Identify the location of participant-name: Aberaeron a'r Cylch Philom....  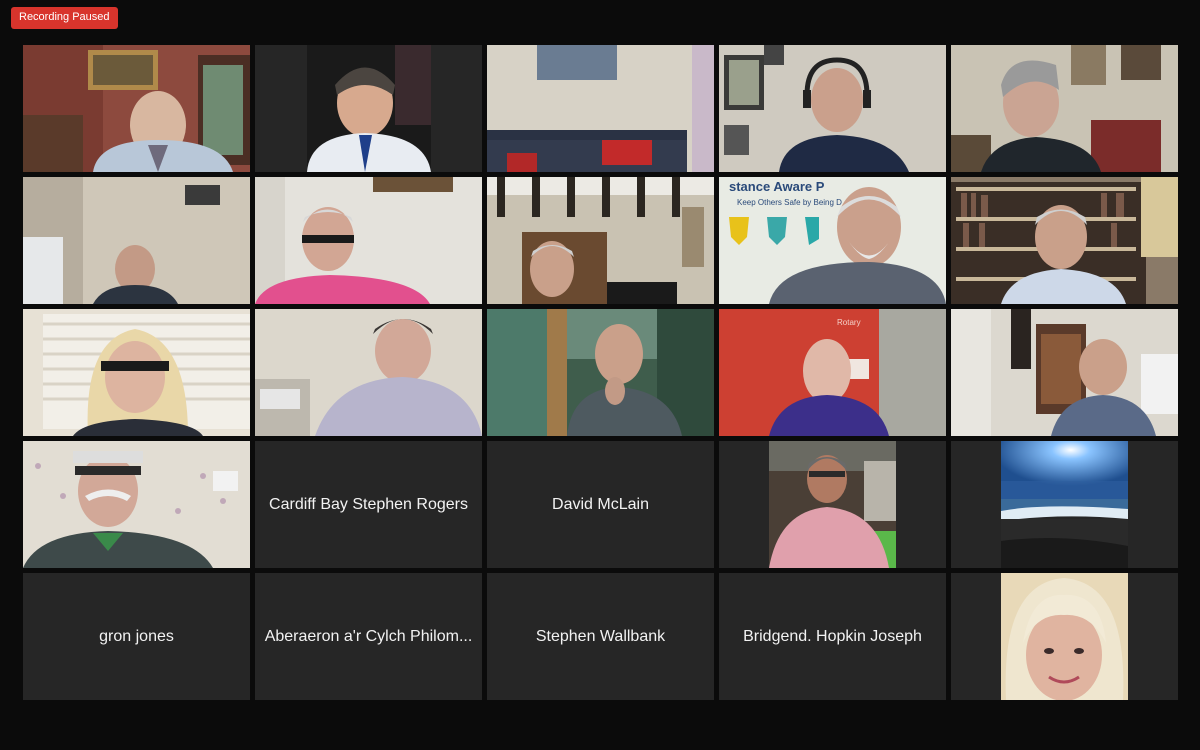
(368, 636).